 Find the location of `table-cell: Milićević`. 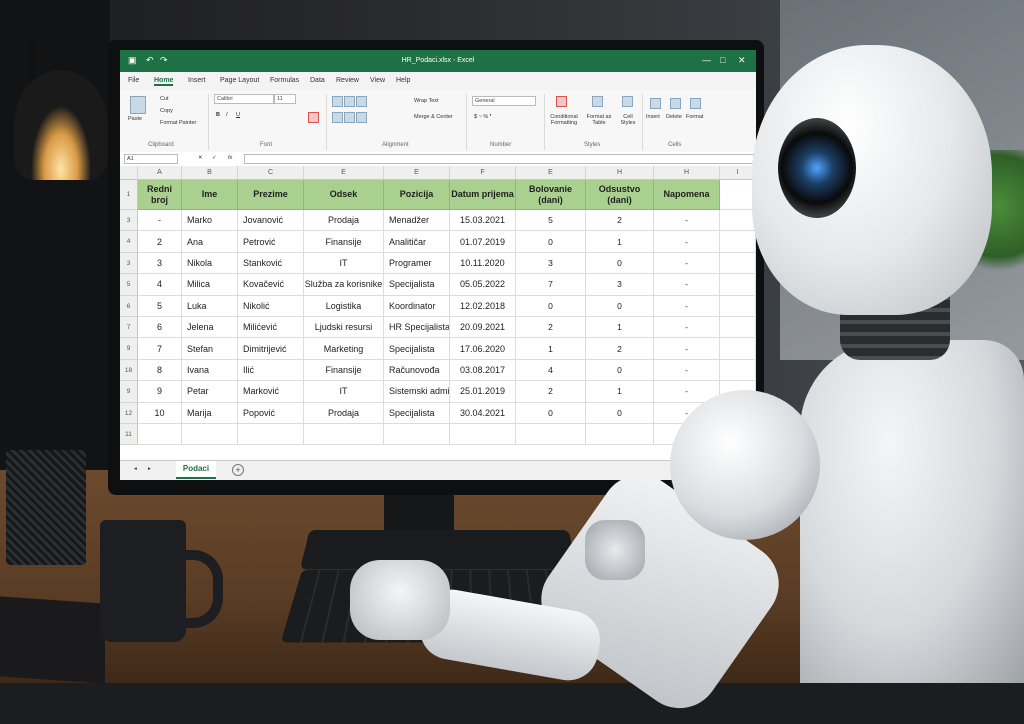

table-cell: Milićević is located at coordinates (271, 328).